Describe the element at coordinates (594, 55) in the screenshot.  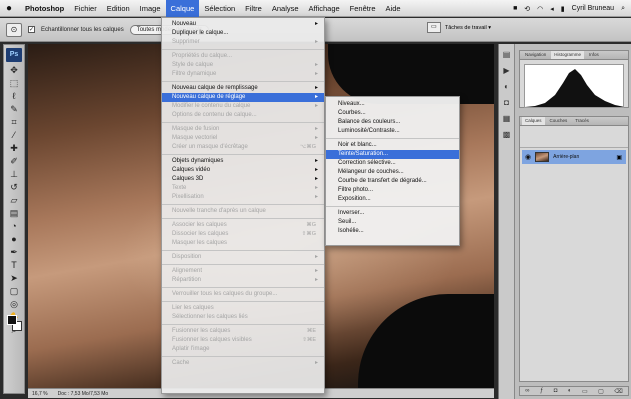
I see `tab-infos: Infos` at that location.